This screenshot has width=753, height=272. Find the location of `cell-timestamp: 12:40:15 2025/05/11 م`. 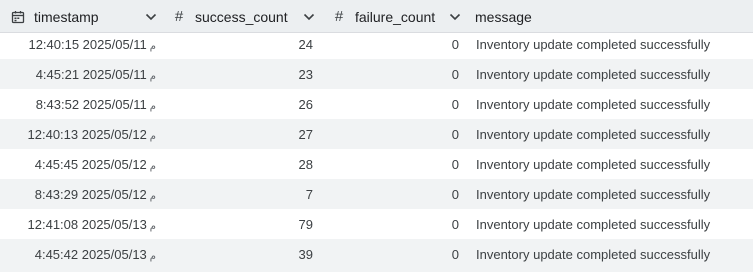

cell-timestamp: 12:40:15 2025/05/11 م is located at coordinates (81, 44).